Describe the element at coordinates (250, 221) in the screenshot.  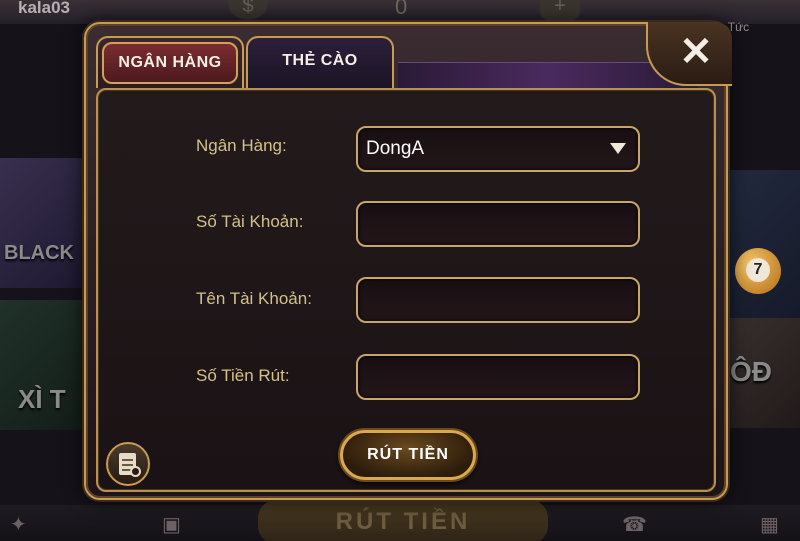
I see `account-number-label: Số Tài Khoản:` at that location.